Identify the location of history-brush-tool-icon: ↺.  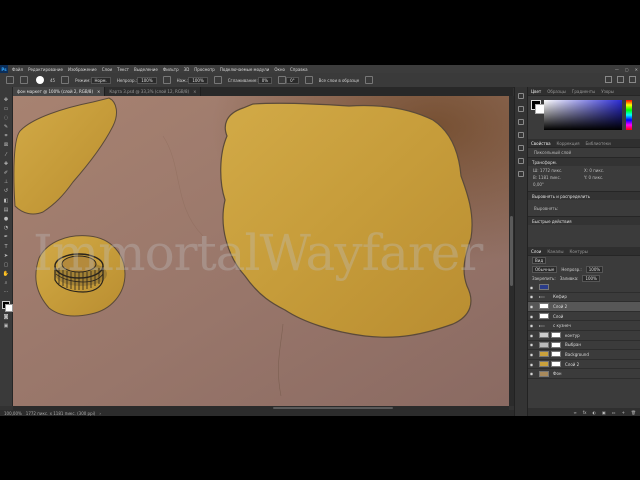
(6, 191).